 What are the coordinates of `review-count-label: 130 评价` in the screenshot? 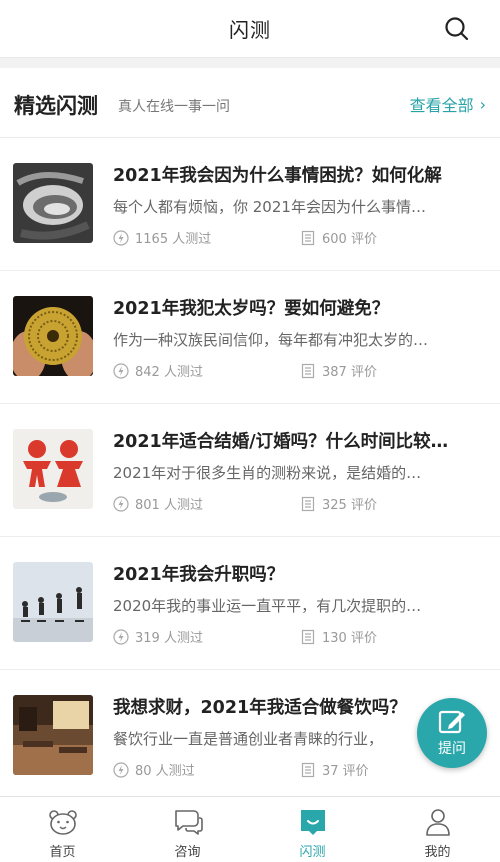 It's located at (349, 638).